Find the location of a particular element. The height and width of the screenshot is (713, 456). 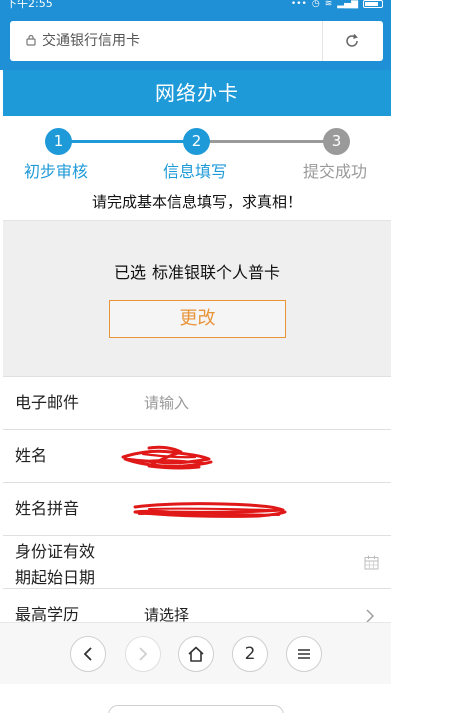

notification-dots-icon: ••• is located at coordinates (298, 4).